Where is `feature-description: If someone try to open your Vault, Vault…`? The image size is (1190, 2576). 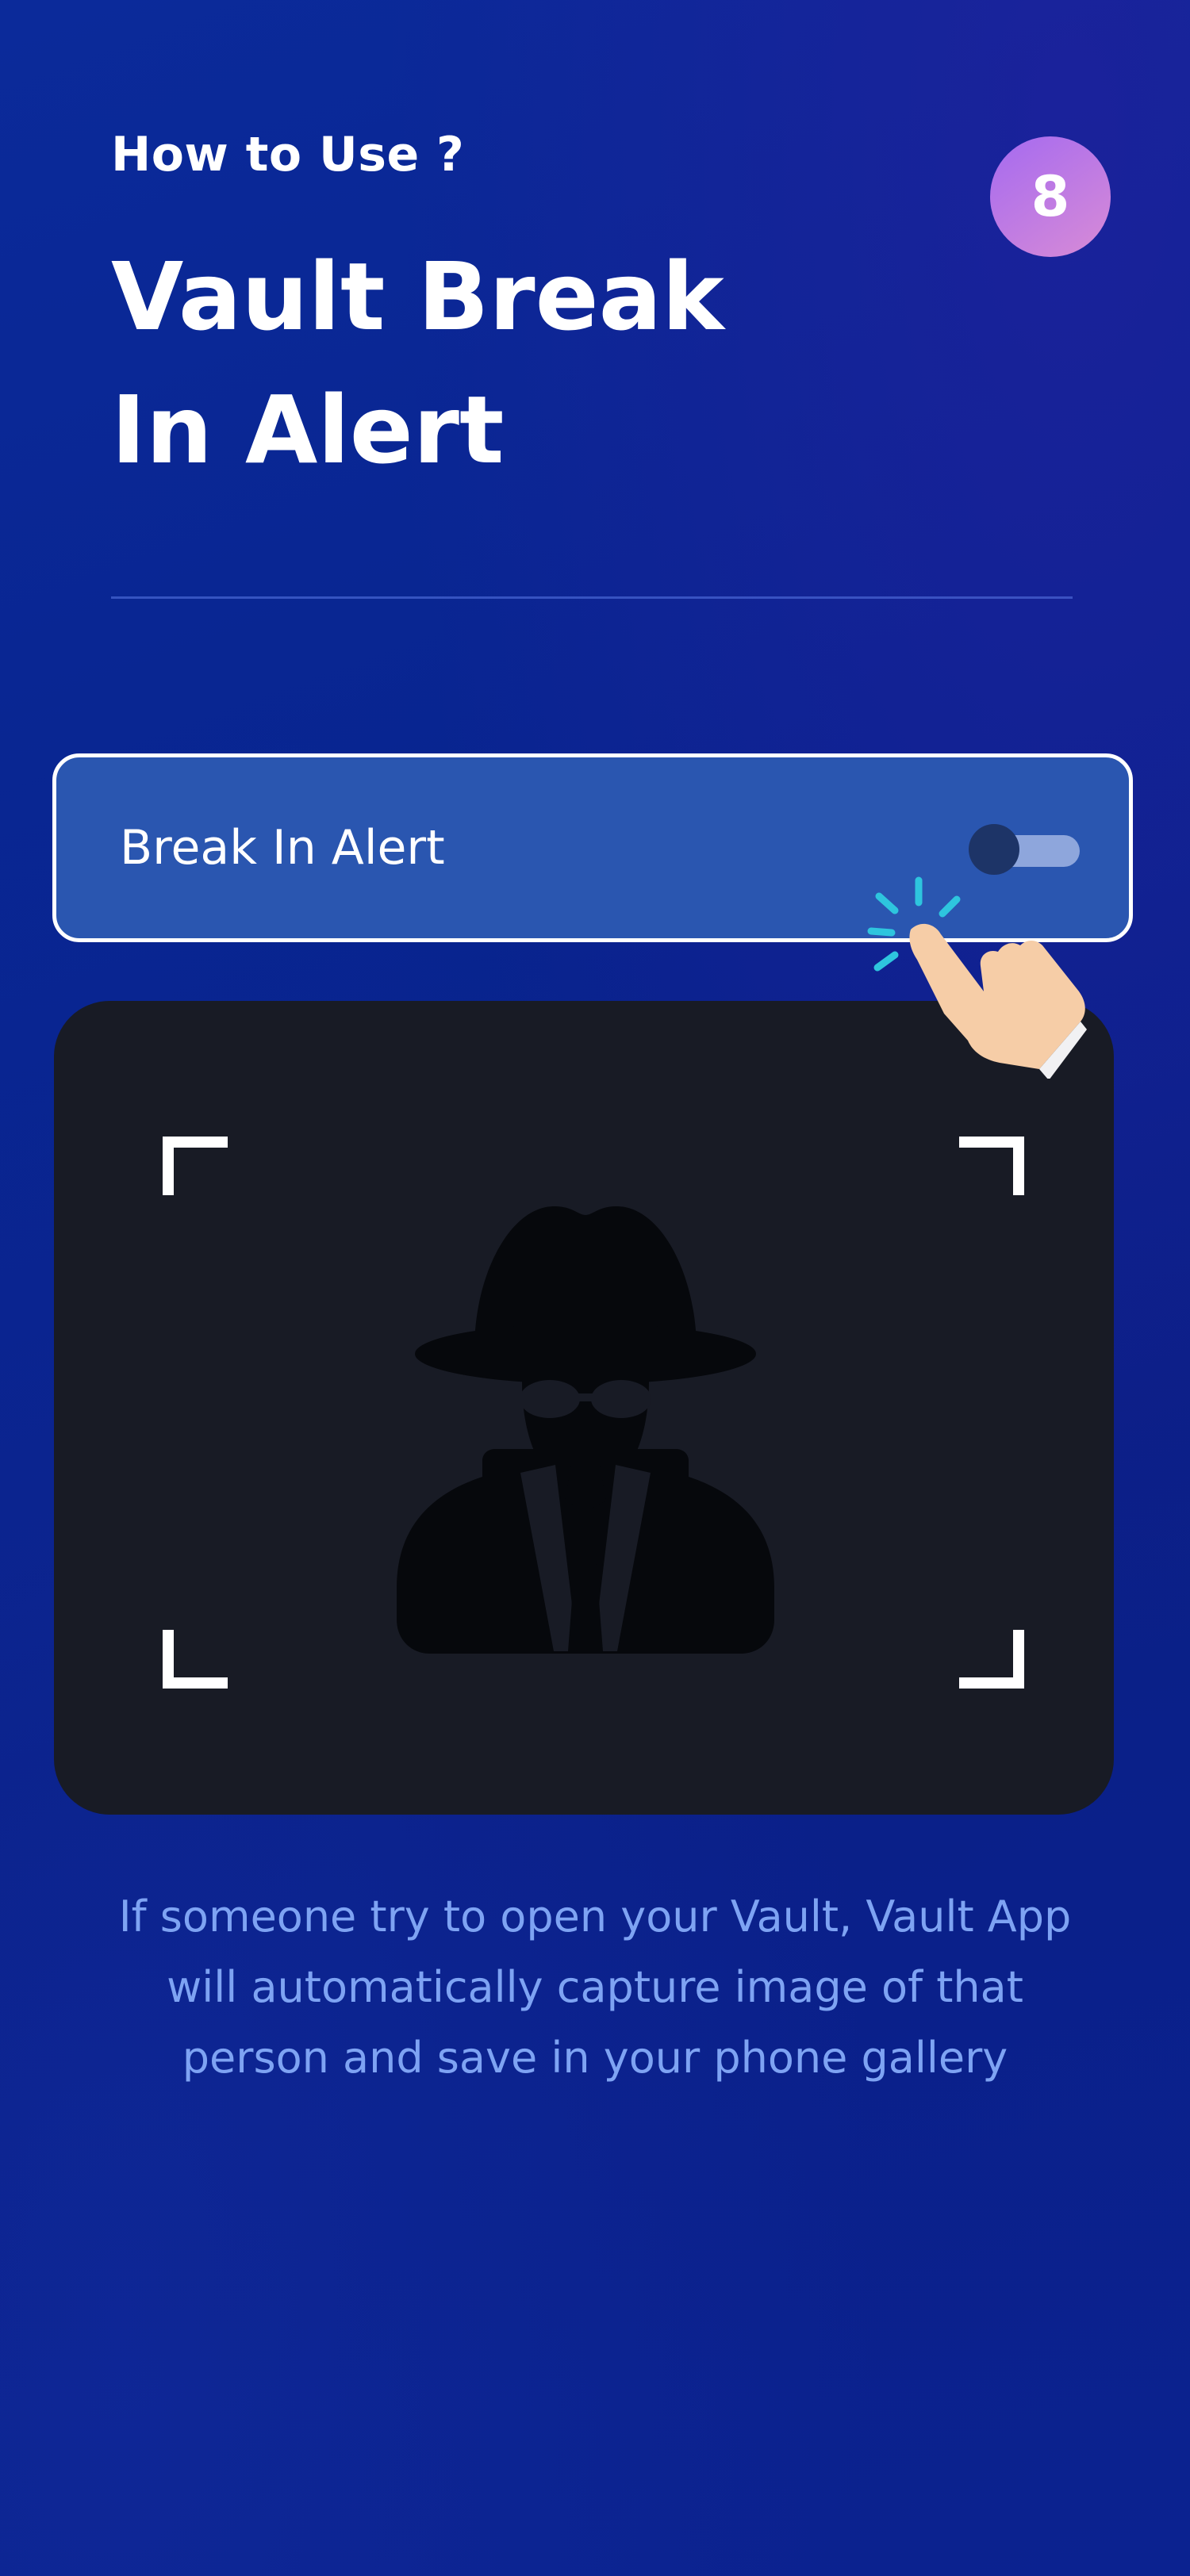
feature-description: If someone try to open your Vault, Vault… is located at coordinates (595, 1988).